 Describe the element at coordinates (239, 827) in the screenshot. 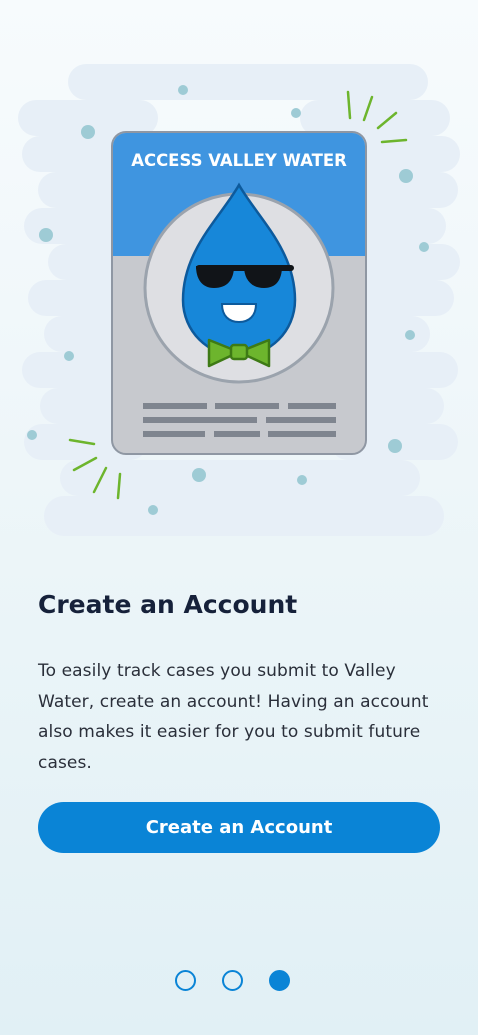

I see `create-account-button: Create an Account` at that location.